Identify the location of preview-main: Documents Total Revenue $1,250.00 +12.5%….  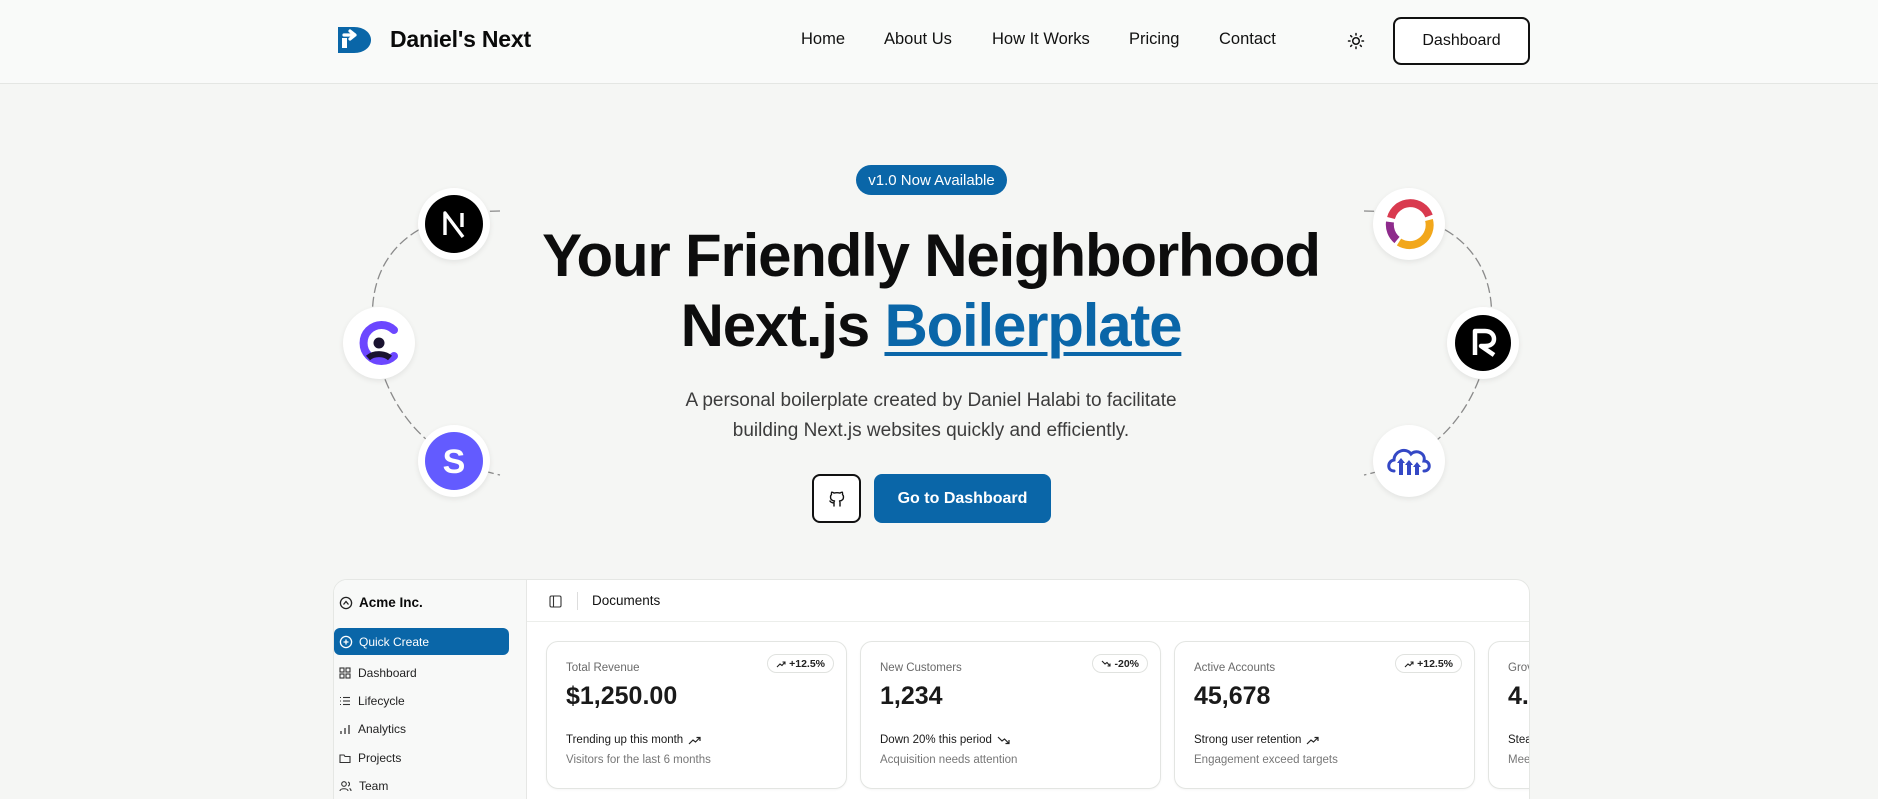
(1028, 689).